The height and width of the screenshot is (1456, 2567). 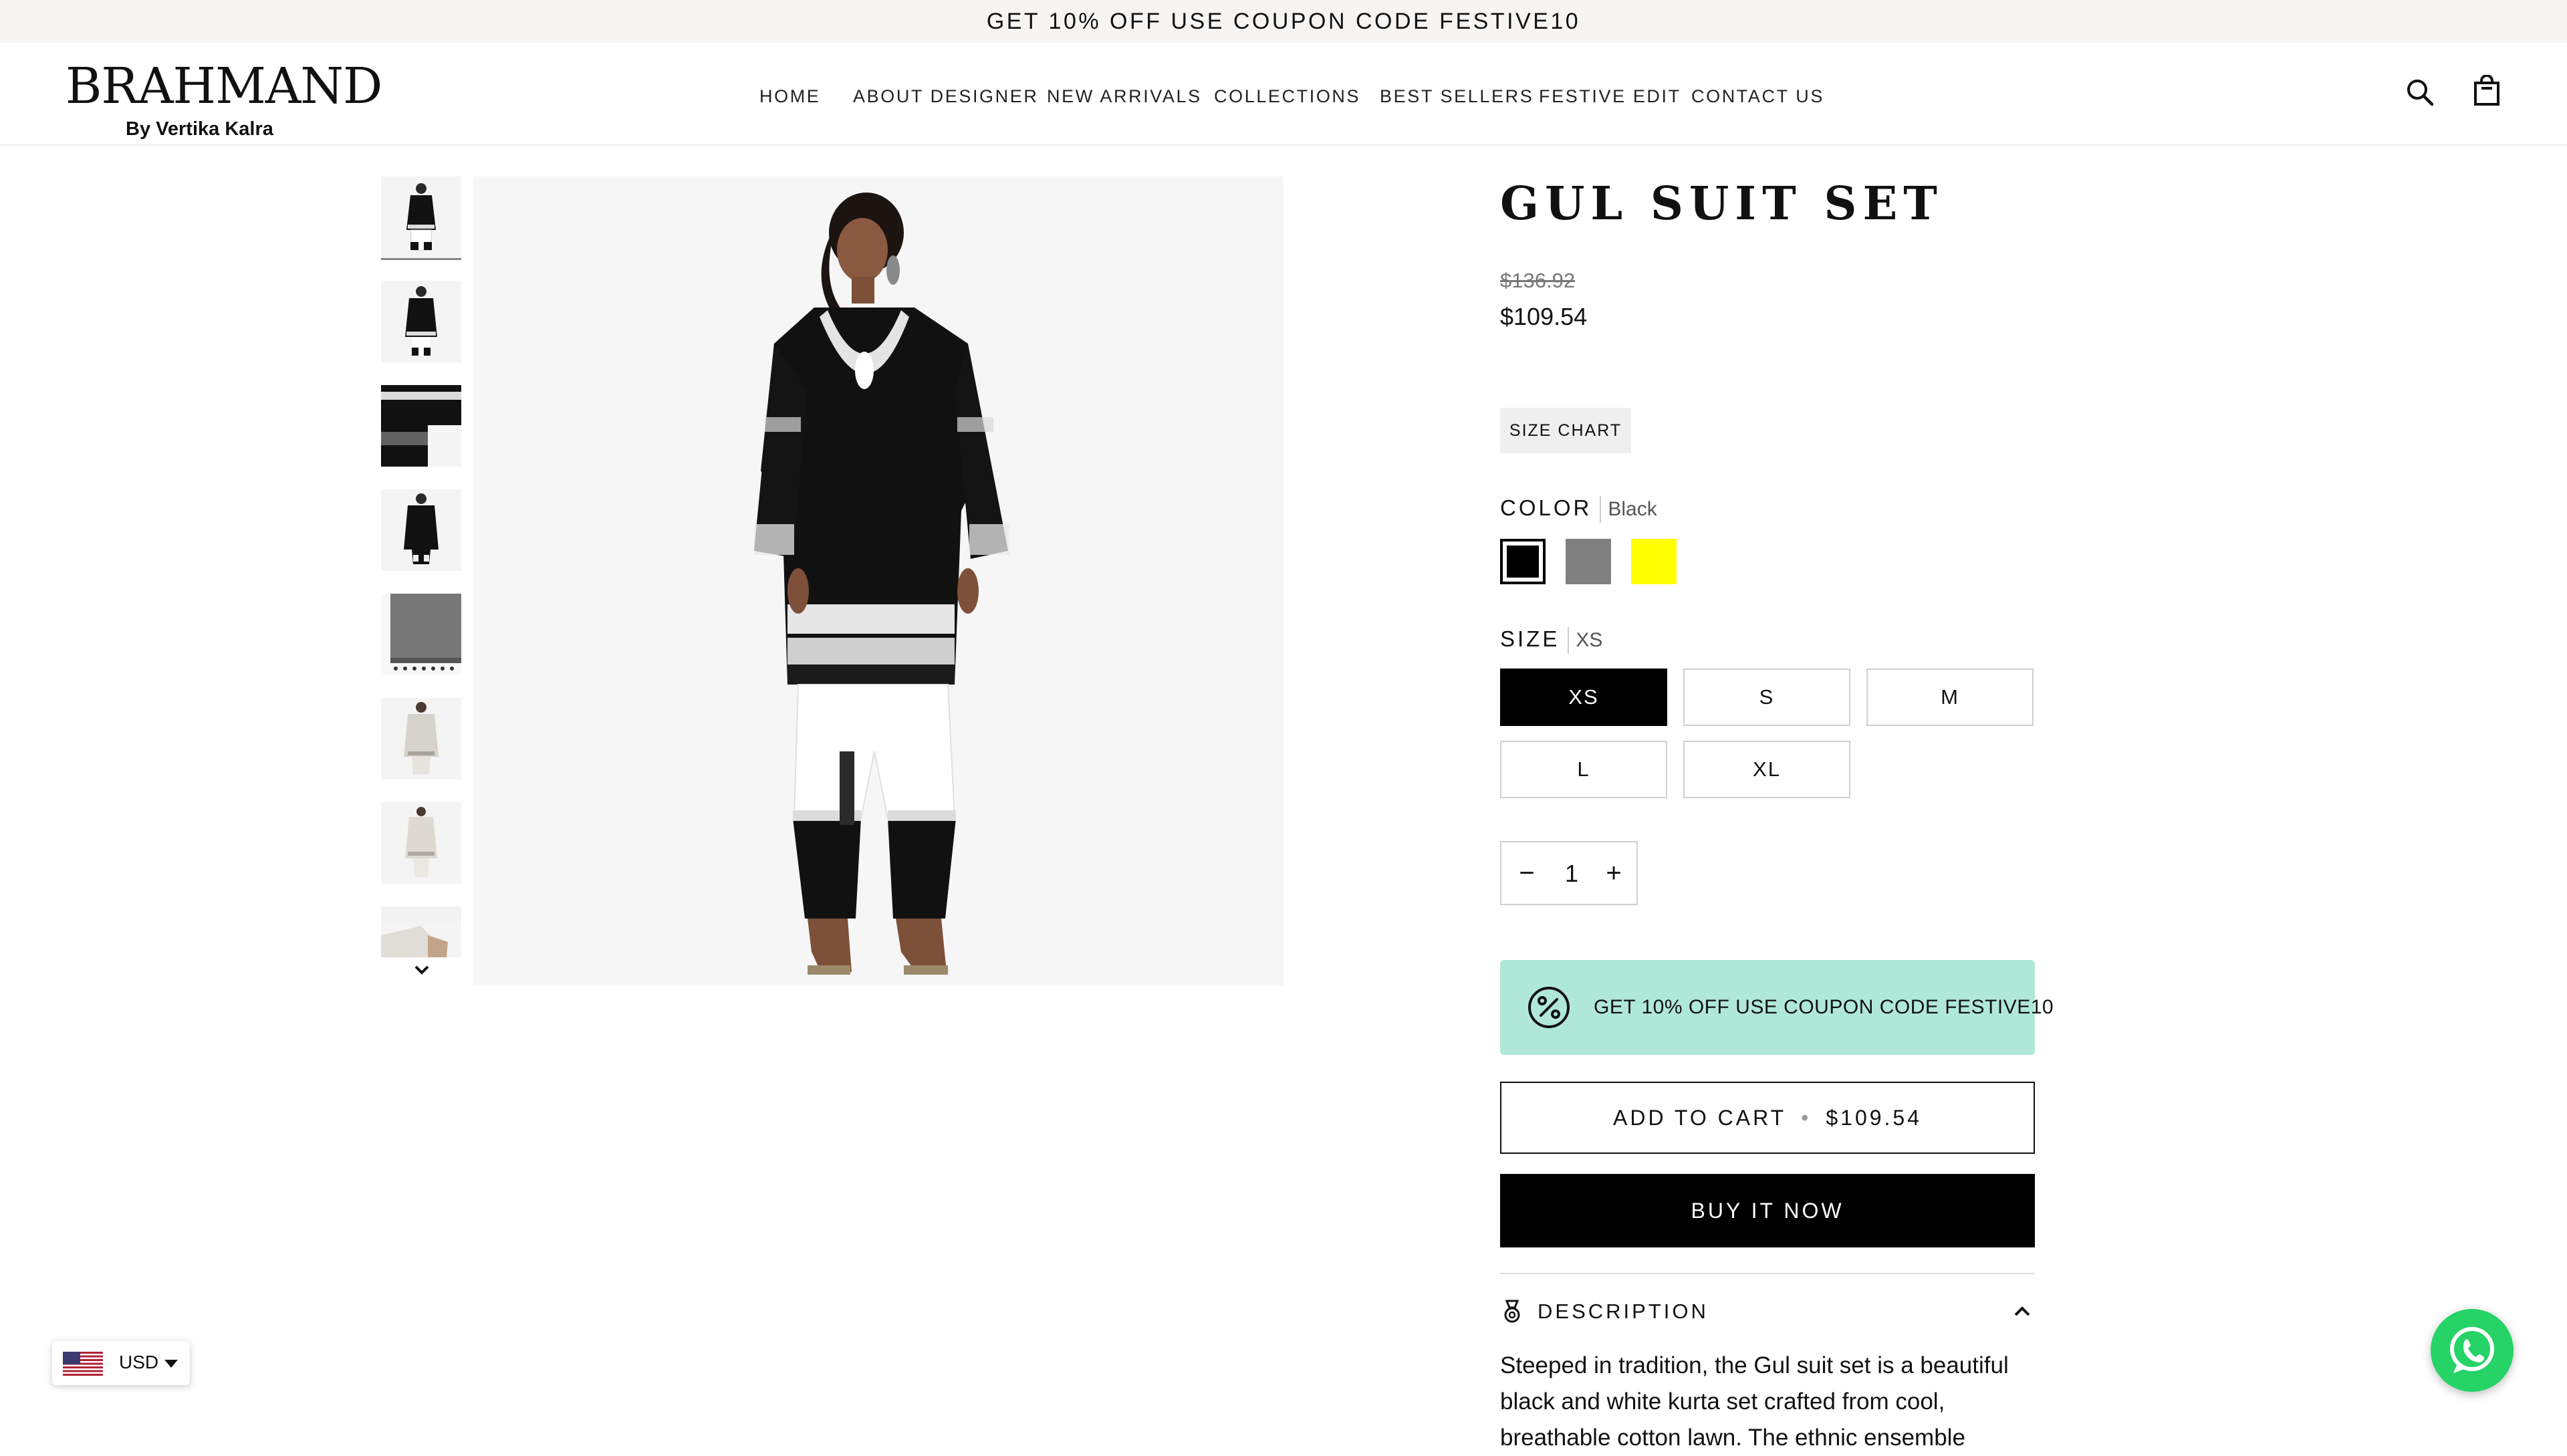 I want to click on search-icon, so click(x=2420, y=92).